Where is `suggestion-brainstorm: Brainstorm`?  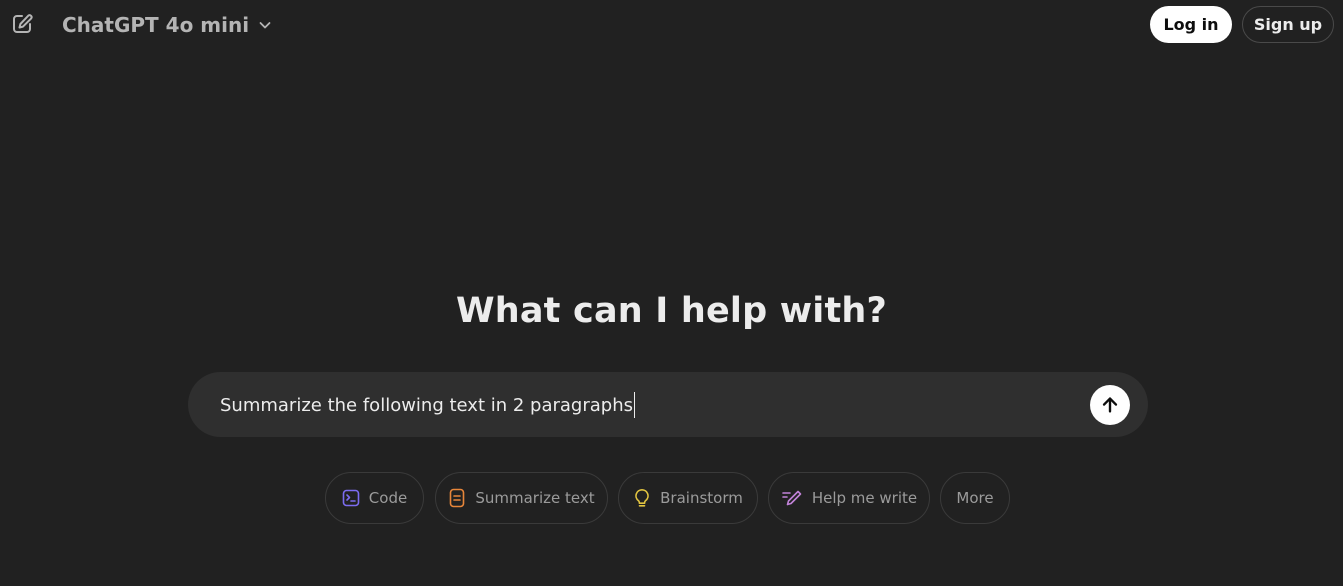 suggestion-brainstorm: Brainstorm is located at coordinates (688, 498).